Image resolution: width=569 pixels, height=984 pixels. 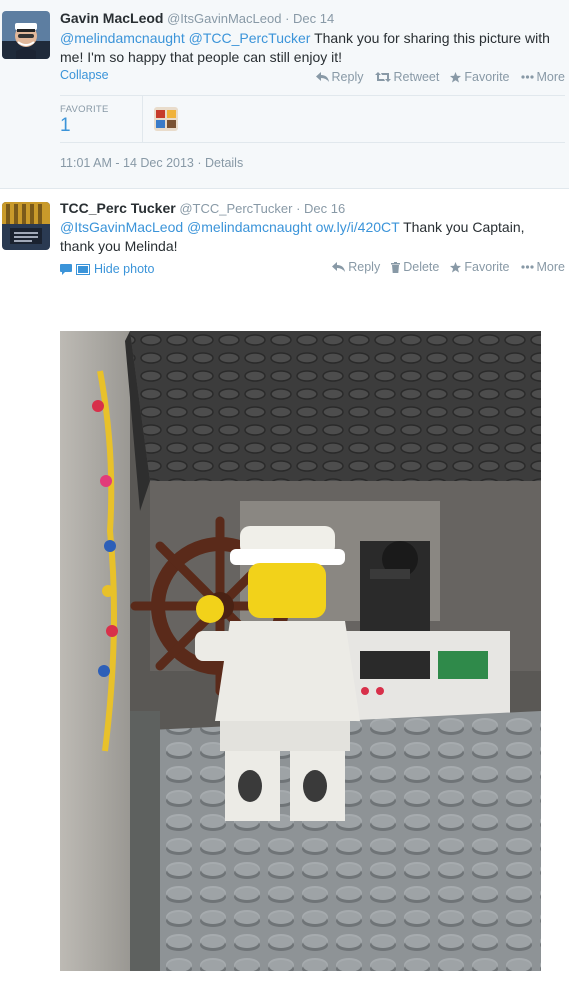 I want to click on tweet-stats: FAVORITE 1, so click(x=312, y=119).